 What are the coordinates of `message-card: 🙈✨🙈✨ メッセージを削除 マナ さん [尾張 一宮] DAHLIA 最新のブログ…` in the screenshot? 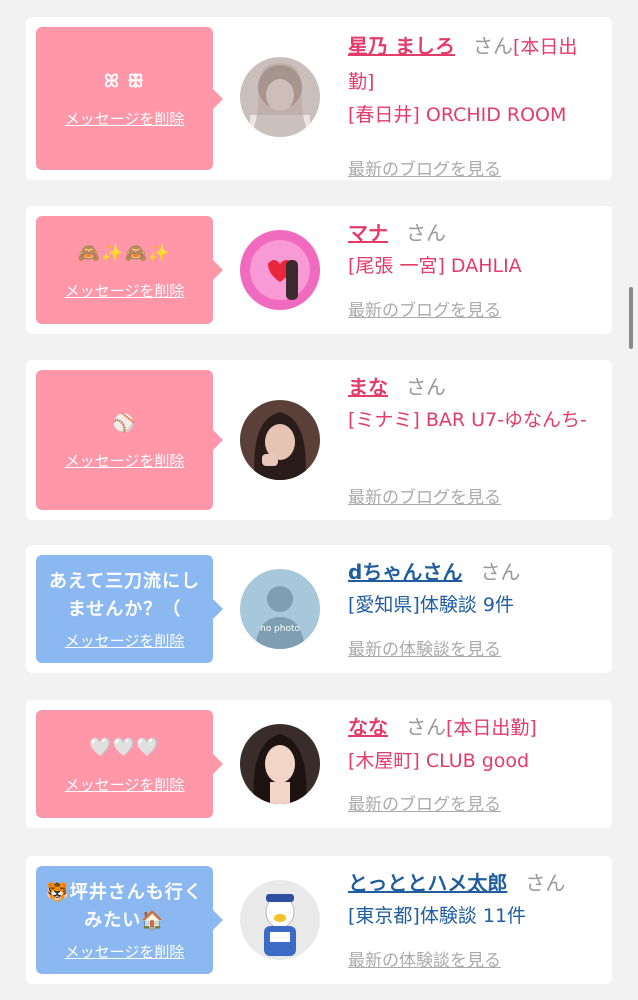 It's located at (319, 270).